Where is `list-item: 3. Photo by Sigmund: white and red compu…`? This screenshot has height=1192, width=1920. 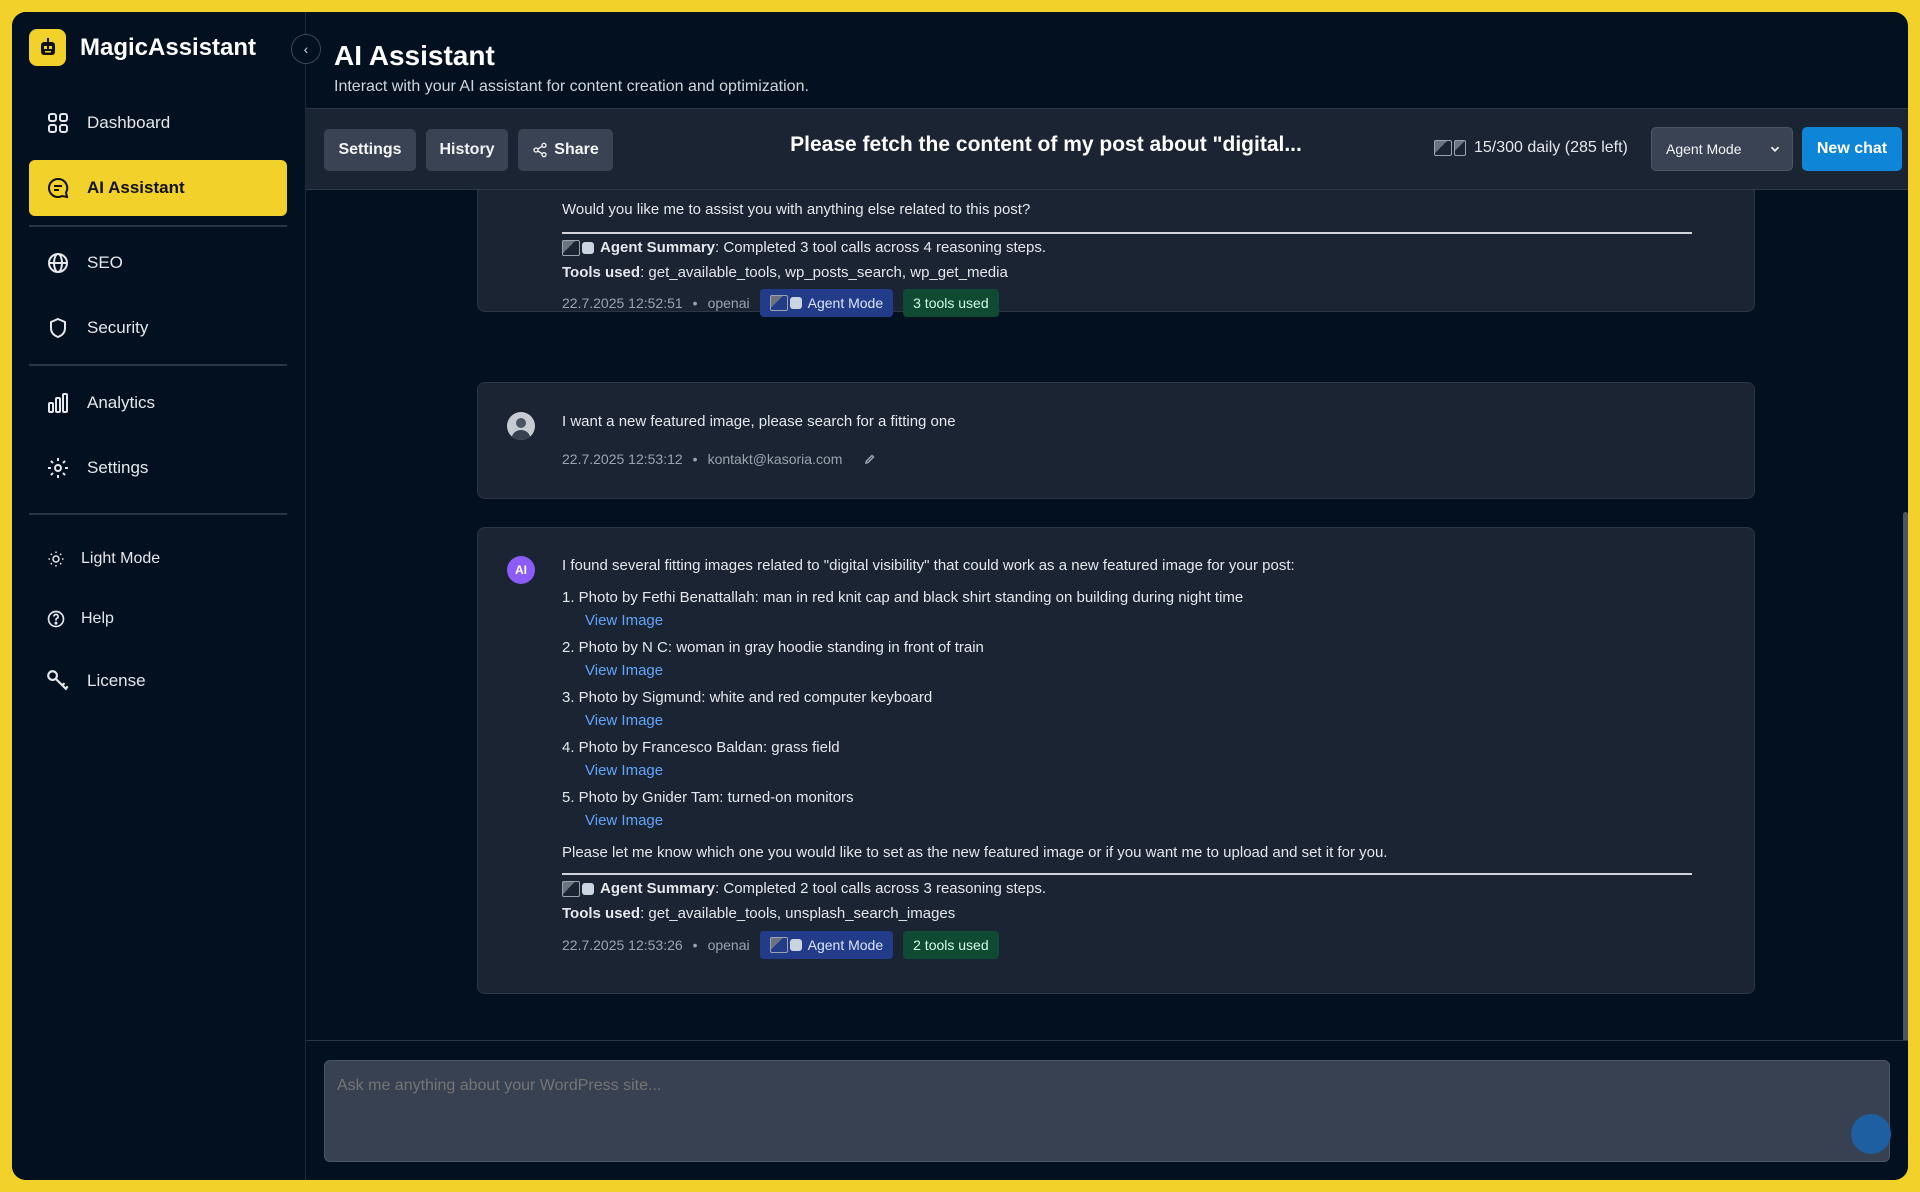
list-item: 3. Photo by Sigmund: white and red compu… is located at coordinates (747, 697).